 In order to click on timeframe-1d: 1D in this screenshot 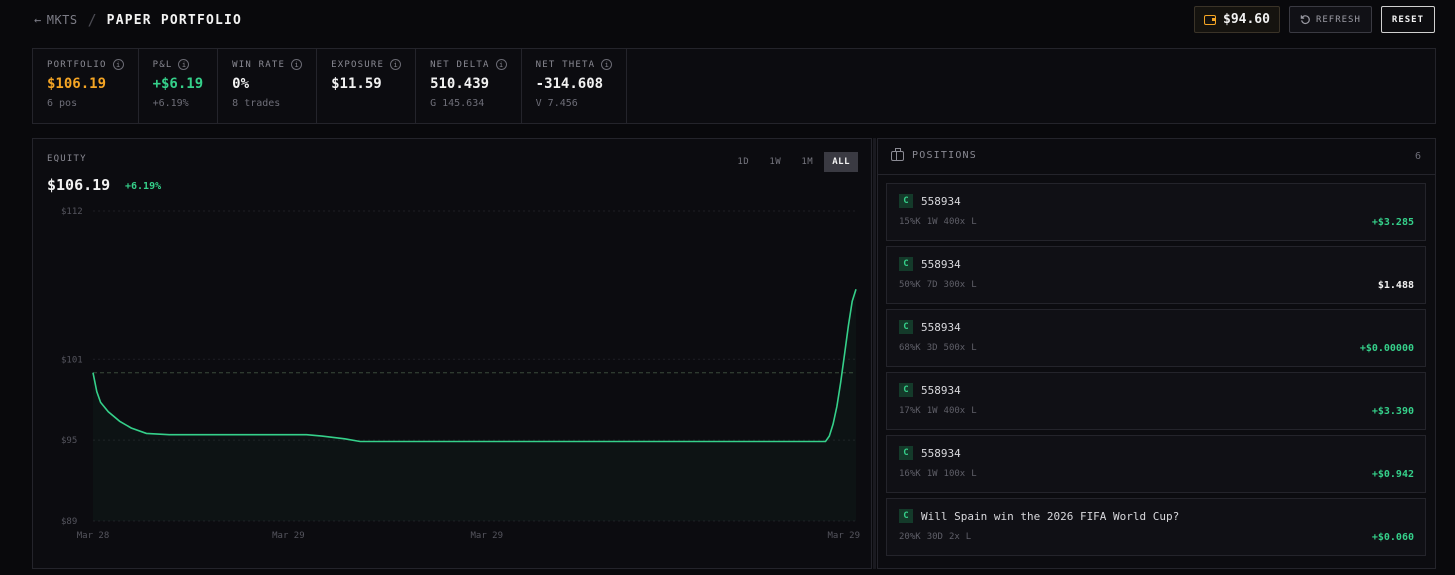, I will do `click(743, 162)`.